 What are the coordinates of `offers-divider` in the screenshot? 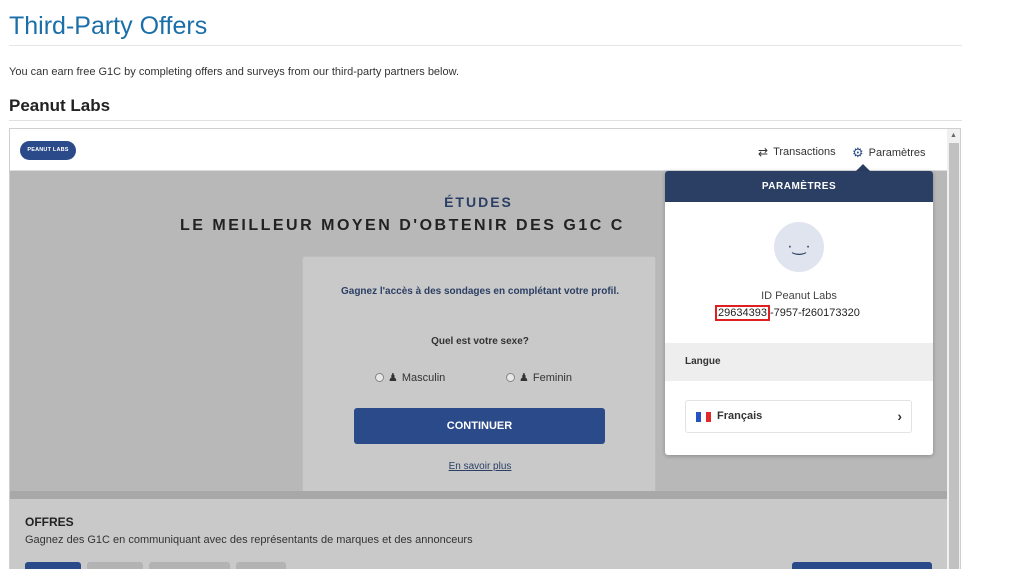 It's located at (478, 495).